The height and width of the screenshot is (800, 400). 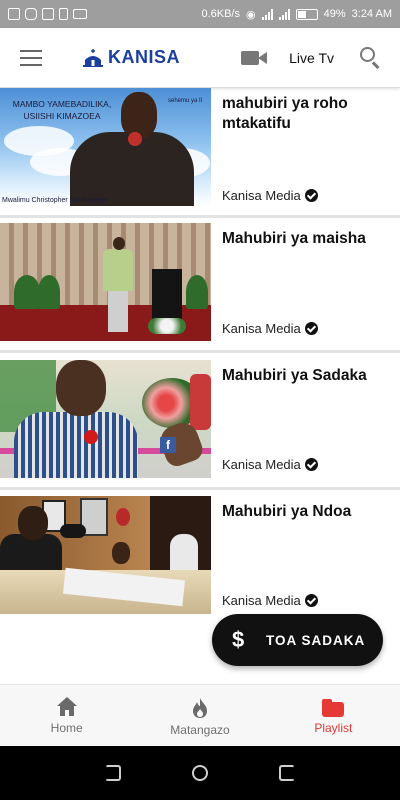 What do you see at coordinates (305, 239) in the screenshot?
I see `video-title: Mahubiri ya maisha` at bounding box center [305, 239].